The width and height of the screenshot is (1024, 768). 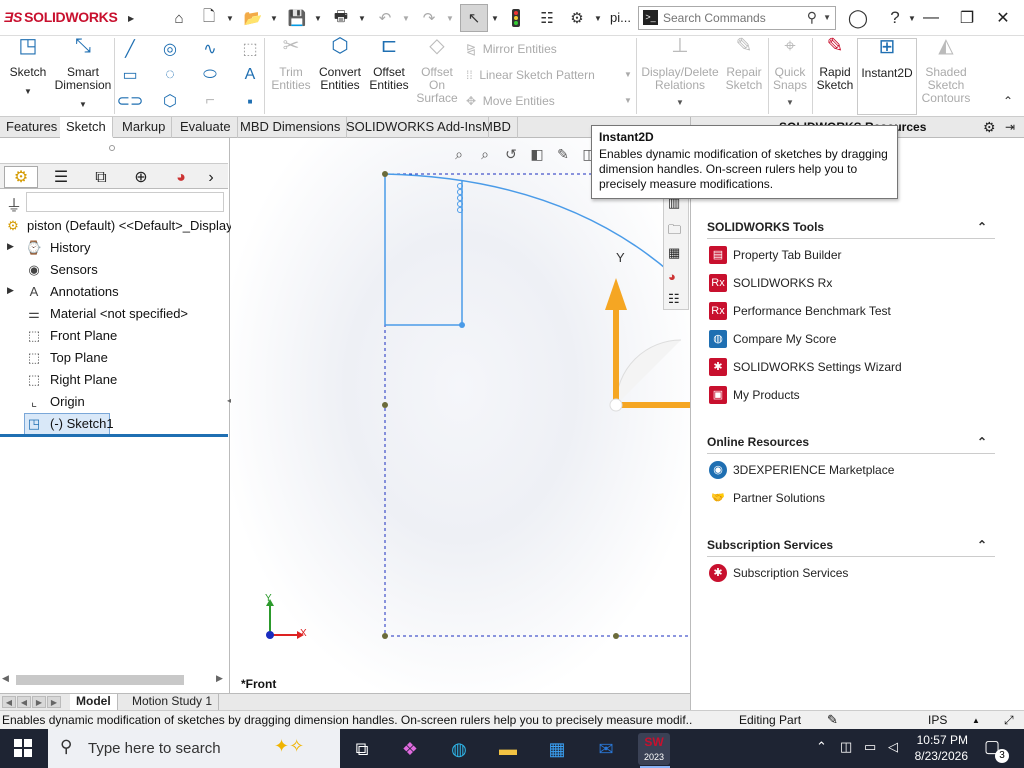 I want to click on redo-icon: ↷, so click(x=429, y=18).